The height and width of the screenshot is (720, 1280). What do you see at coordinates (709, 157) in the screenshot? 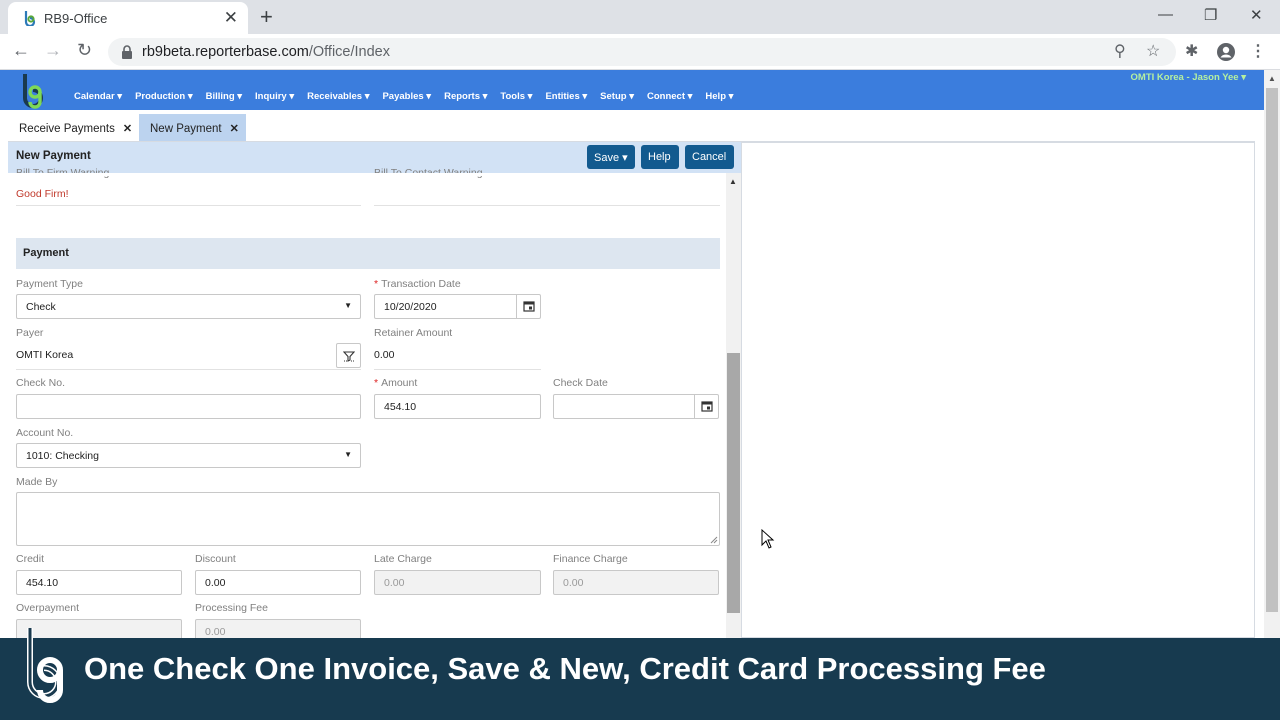
I see `cancel-button: Cancel` at bounding box center [709, 157].